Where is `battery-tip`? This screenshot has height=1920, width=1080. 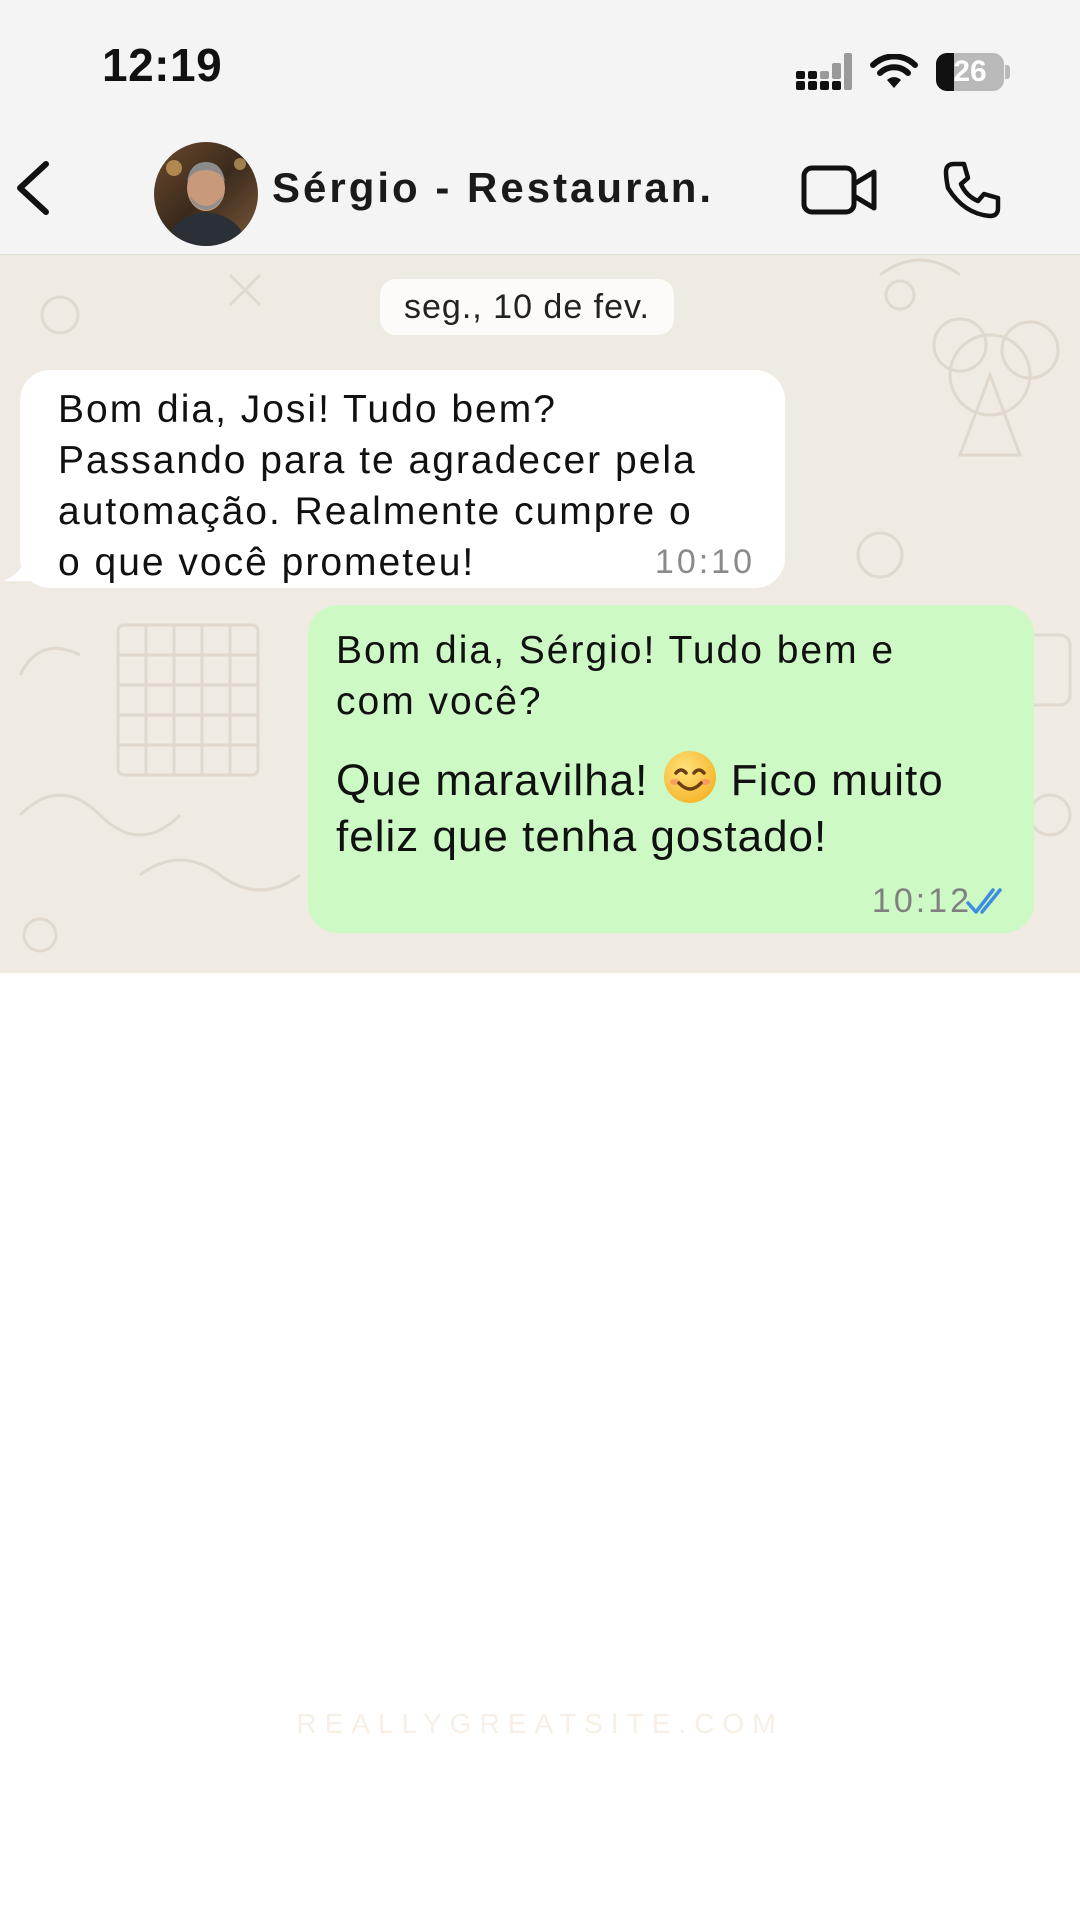
battery-tip is located at coordinates (1007, 72).